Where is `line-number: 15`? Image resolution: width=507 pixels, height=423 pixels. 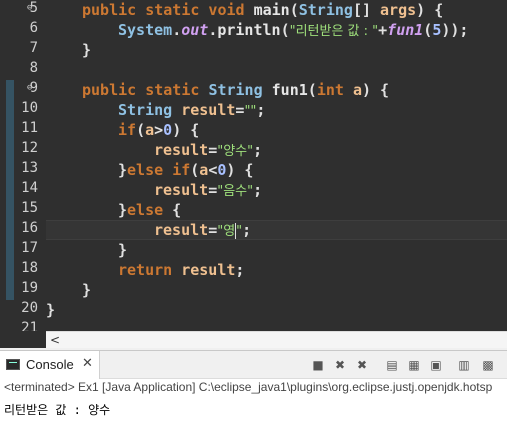 line-number: 15 is located at coordinates (29, 208).